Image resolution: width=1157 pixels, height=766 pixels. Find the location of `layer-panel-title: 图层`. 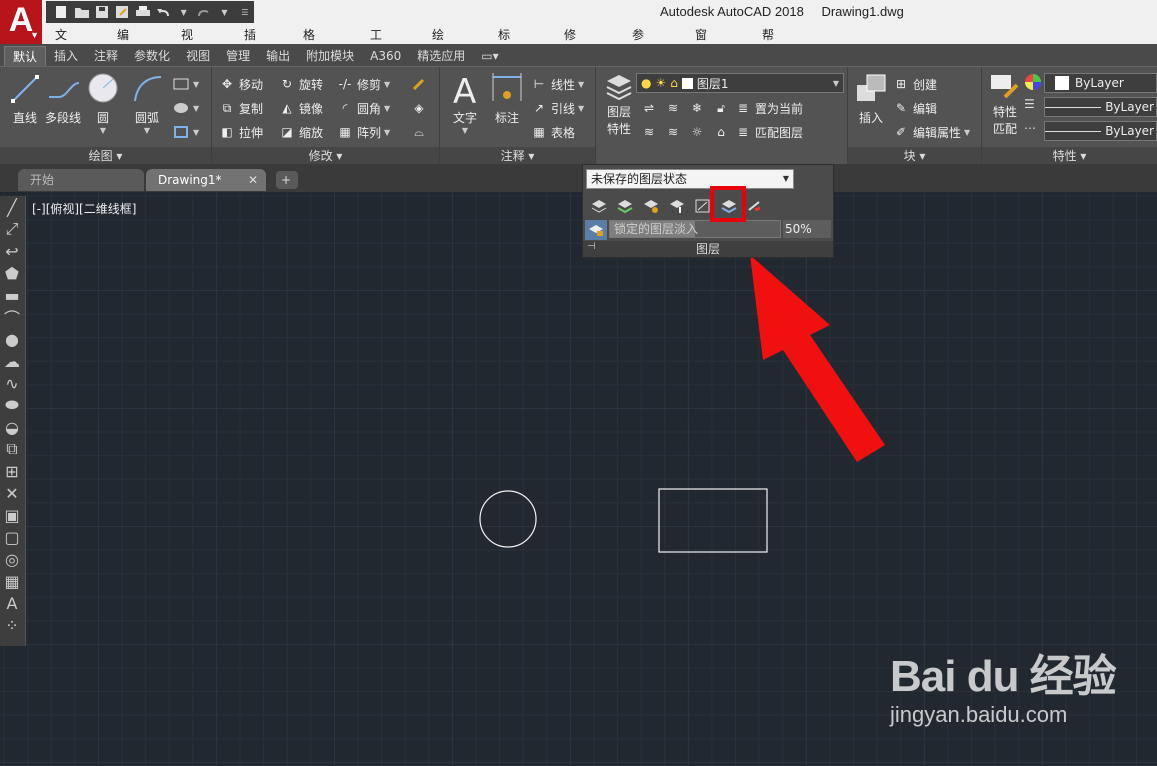

layer-panel-title: 图层 is located at coordinates (707, 249).